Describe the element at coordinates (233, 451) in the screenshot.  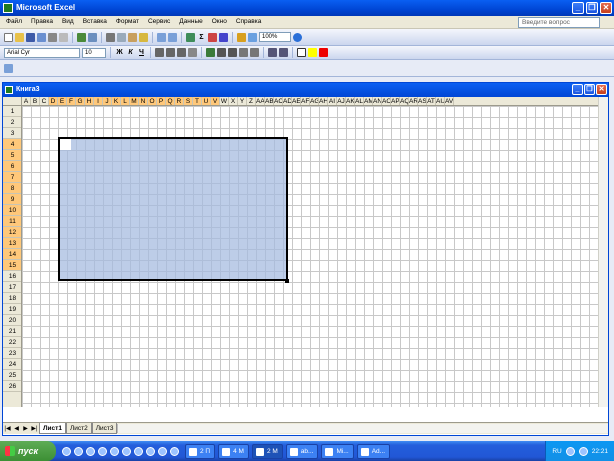
I see `taskbar-button: 4 М` at that location.